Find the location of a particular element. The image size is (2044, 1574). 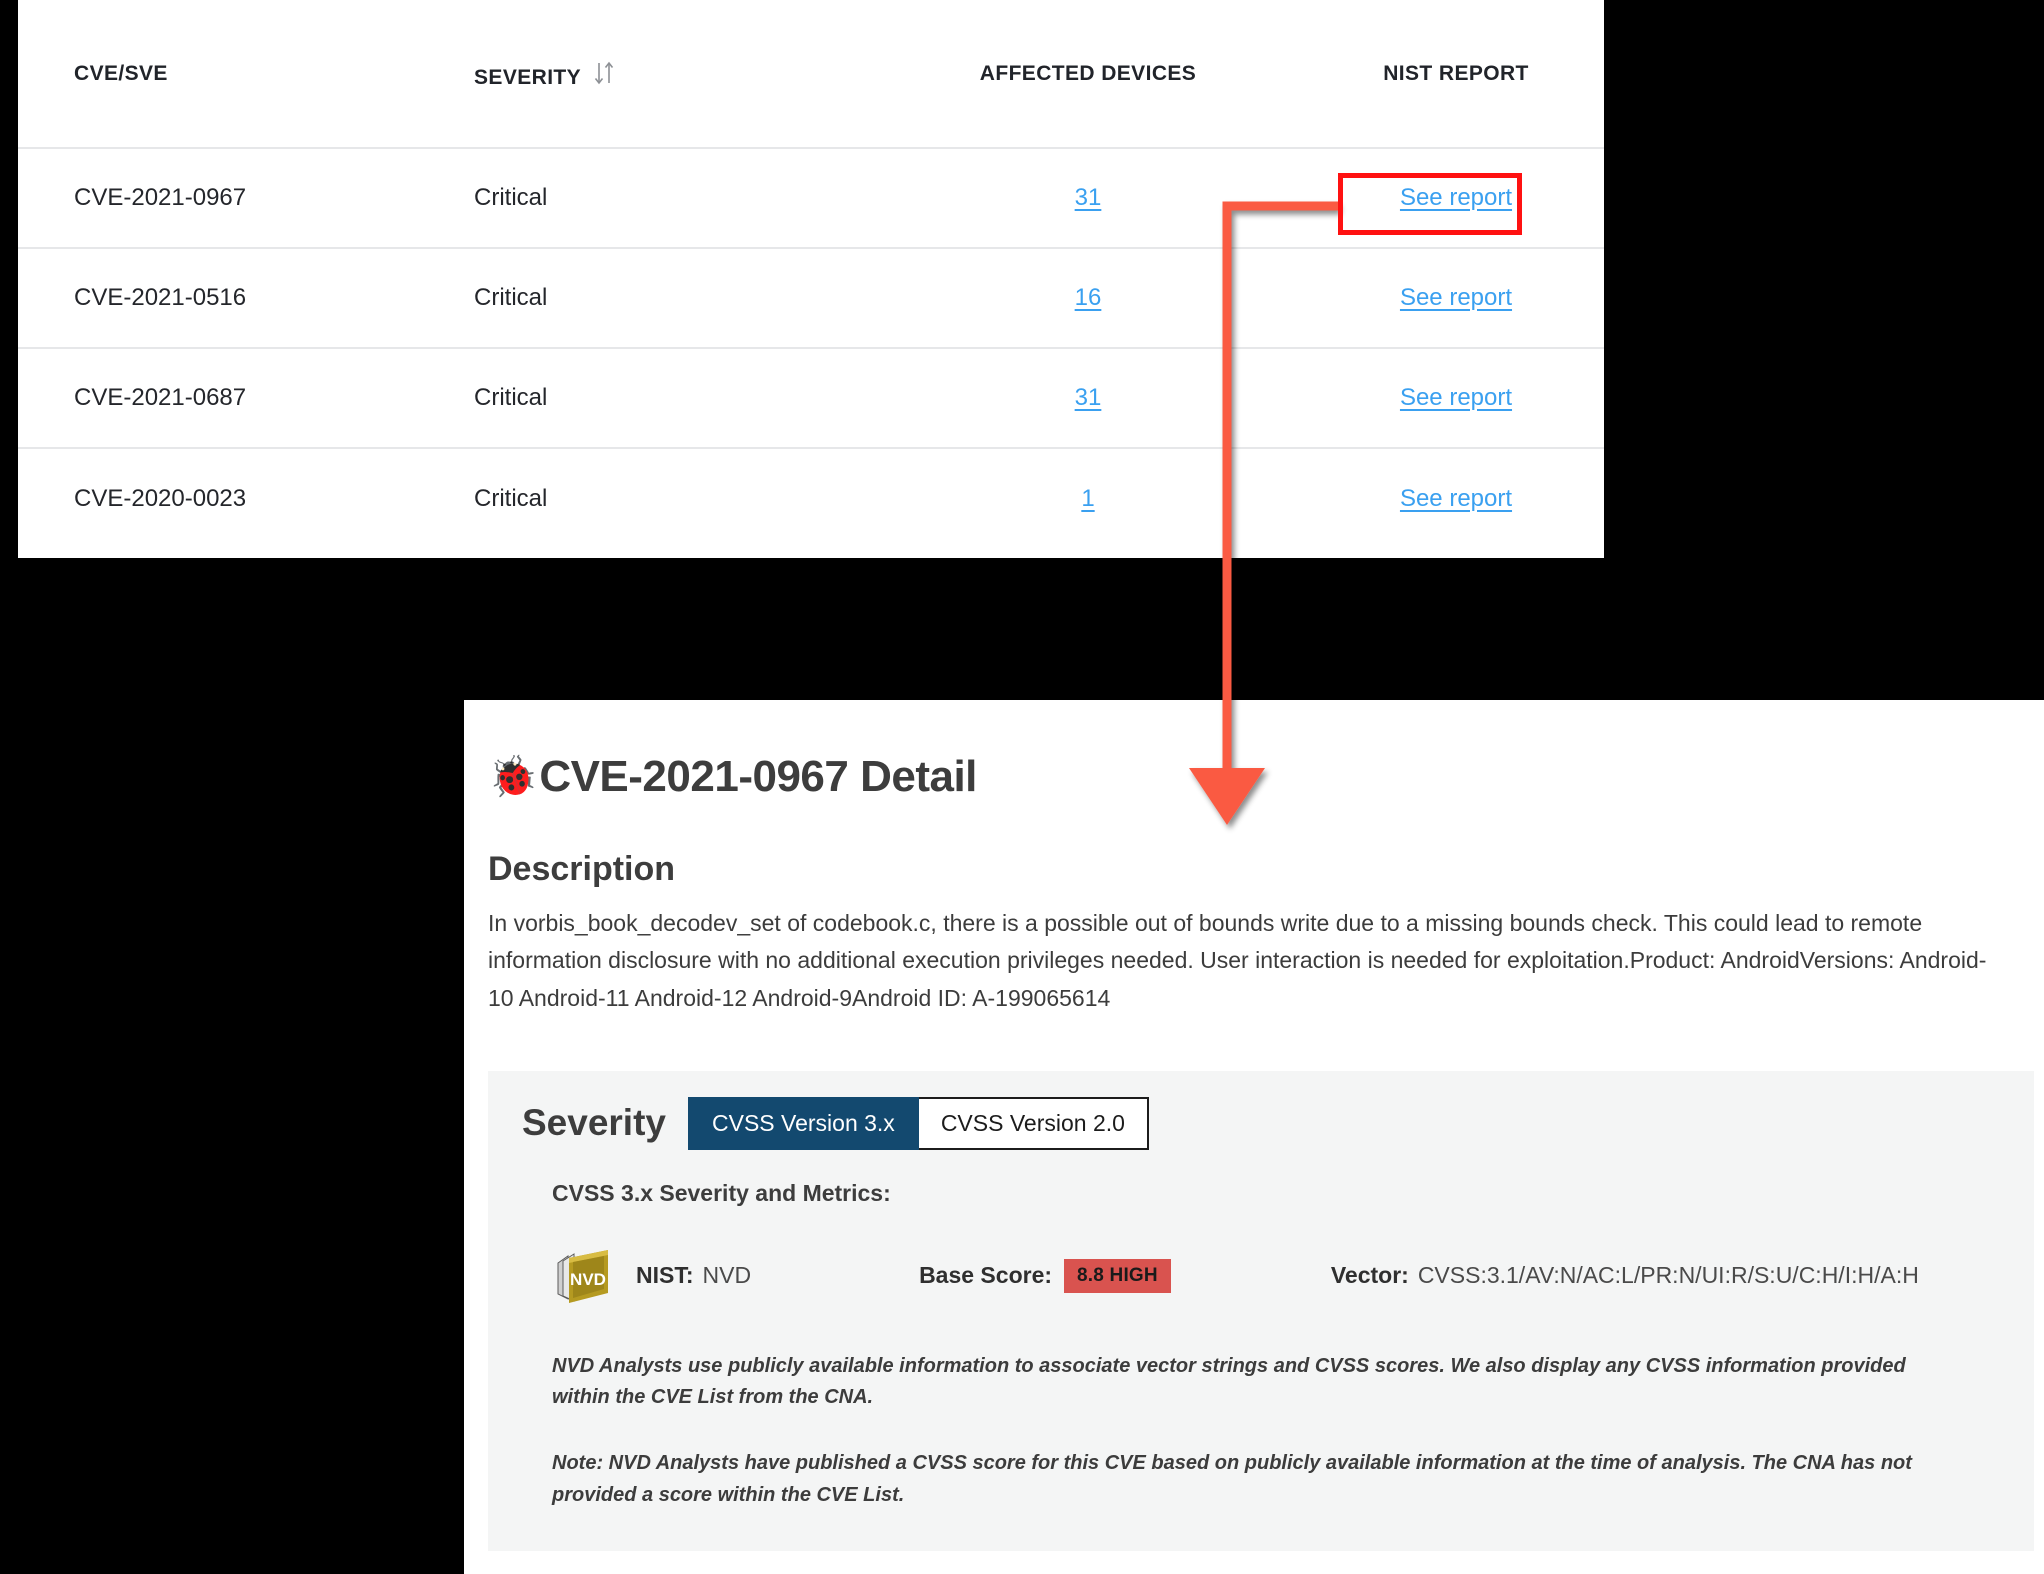

nvd-book-icon: NVD is located at coordinates (583, 1276).